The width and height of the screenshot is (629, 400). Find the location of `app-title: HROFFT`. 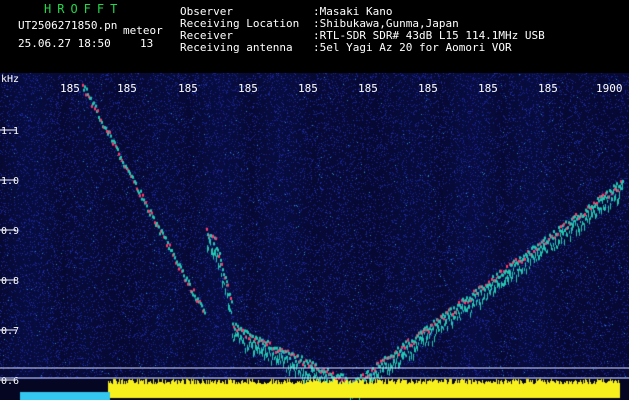

app-title: HROFFT is located at coordinates (84, 9).